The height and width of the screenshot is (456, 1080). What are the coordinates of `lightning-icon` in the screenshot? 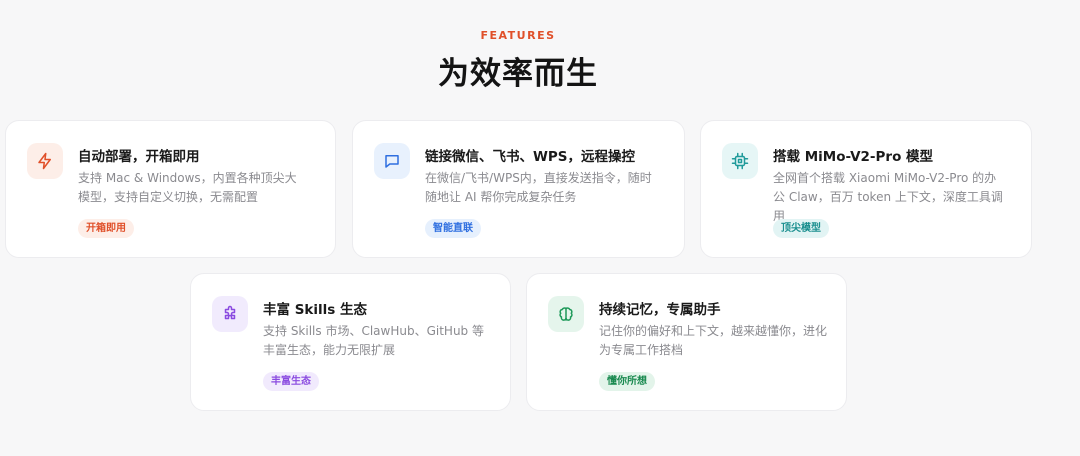 It's located at (45, 161).